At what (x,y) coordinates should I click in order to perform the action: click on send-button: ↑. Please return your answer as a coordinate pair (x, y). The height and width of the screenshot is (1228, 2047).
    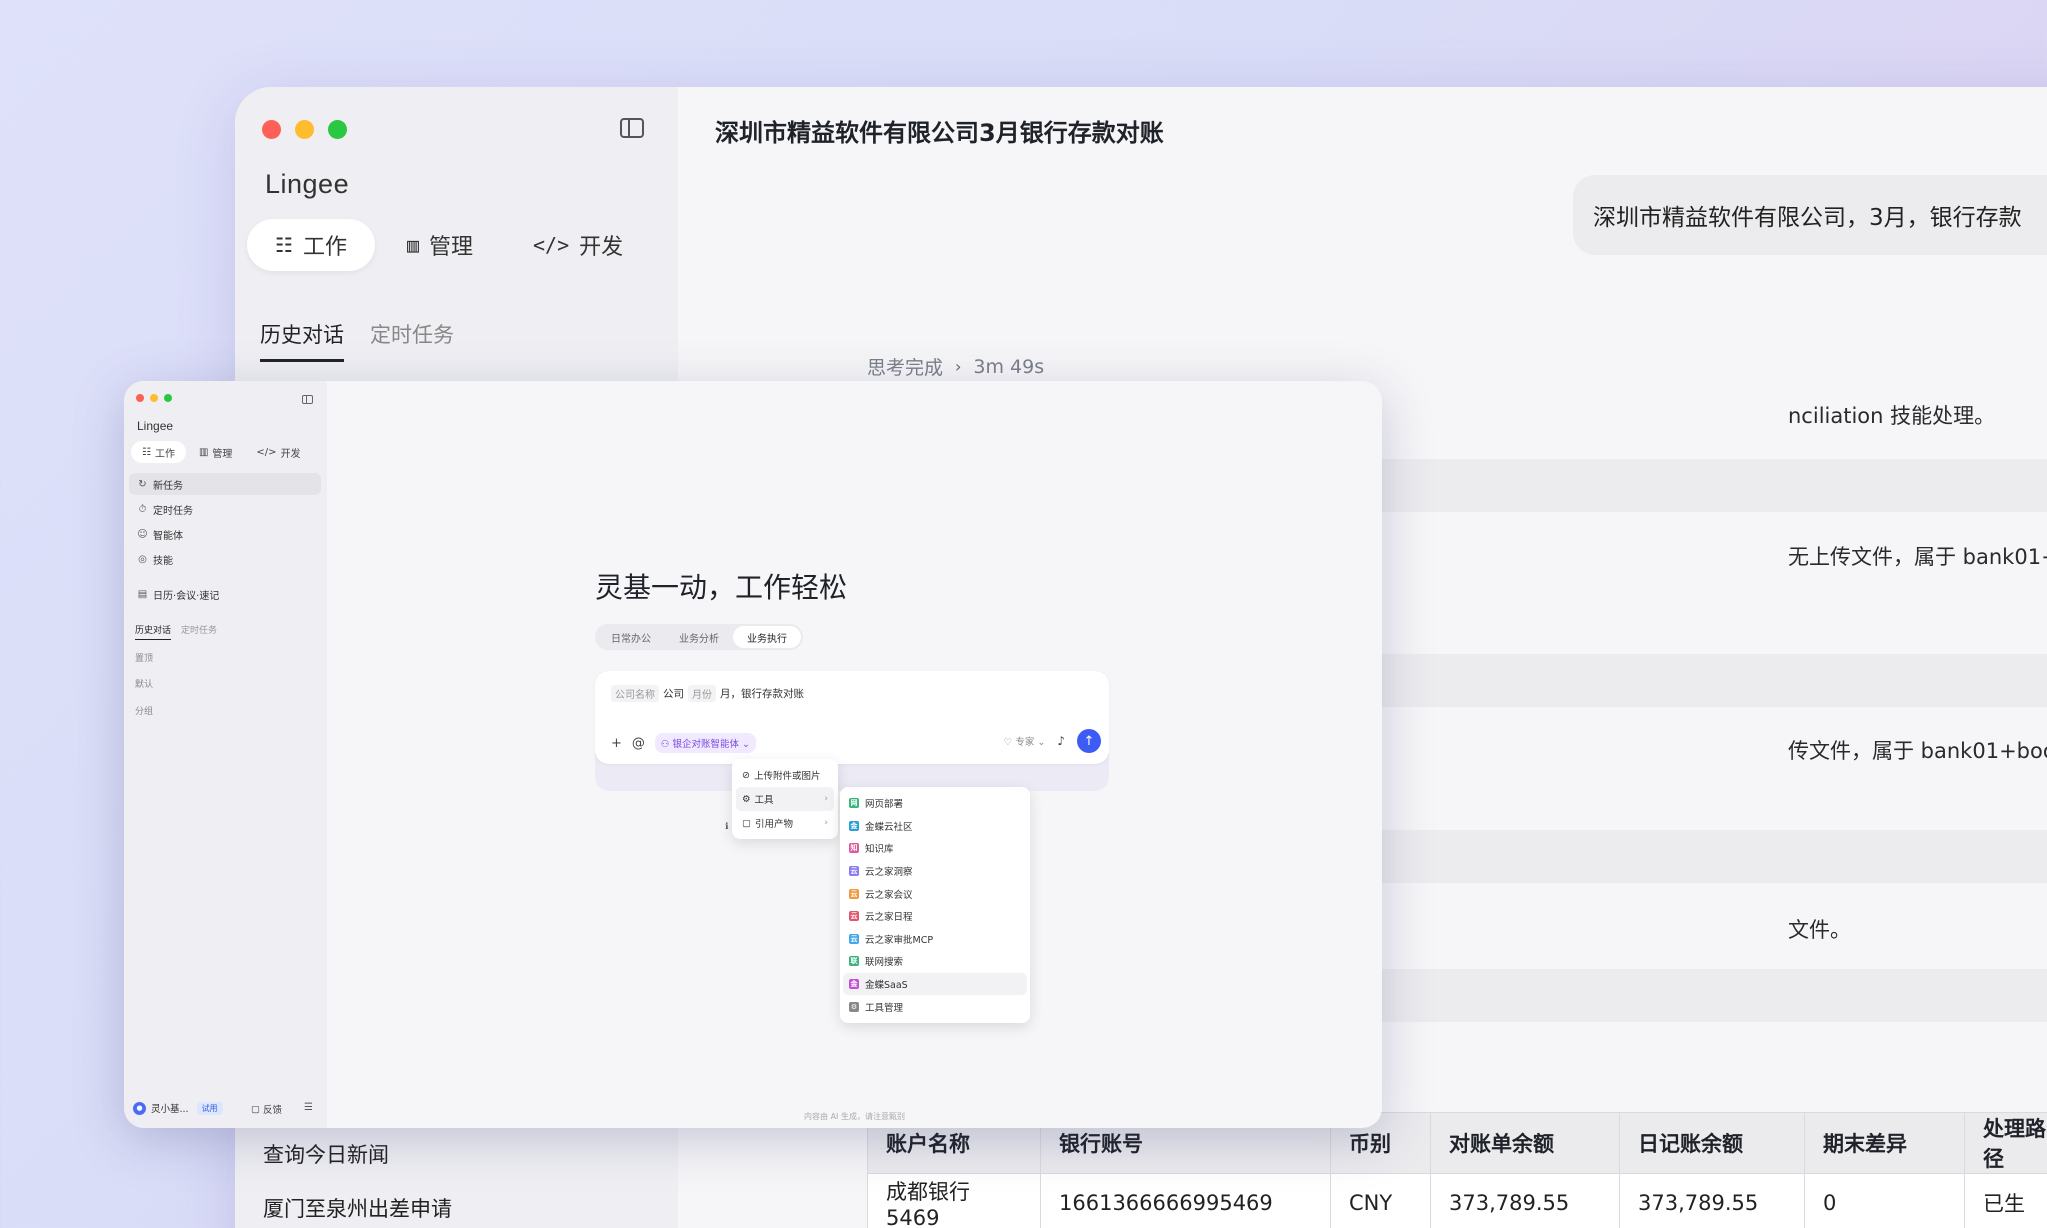
    Looking at the image, I should click on (1089, 741).